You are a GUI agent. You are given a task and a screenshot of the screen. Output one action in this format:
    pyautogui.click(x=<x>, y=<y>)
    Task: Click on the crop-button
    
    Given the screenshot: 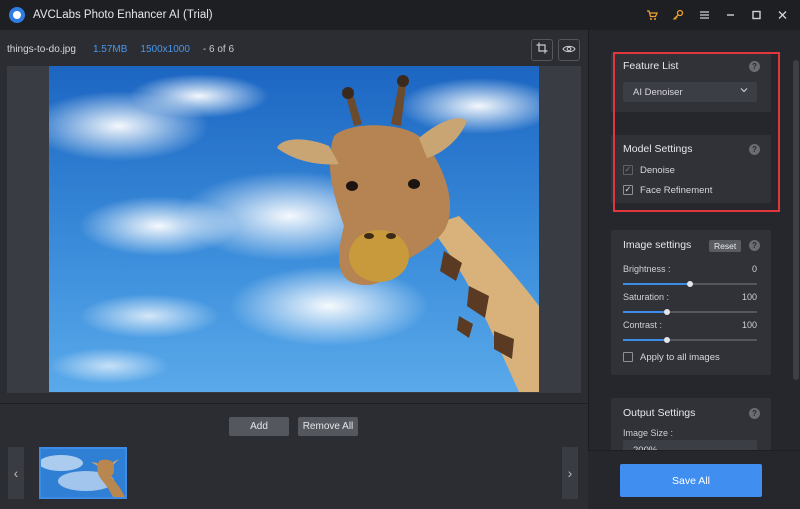 What is the action you would take?
    pyautogui.click(x=542, y=50)
    